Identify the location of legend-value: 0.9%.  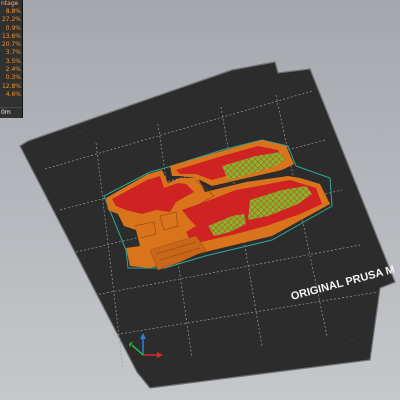
(13, 28).